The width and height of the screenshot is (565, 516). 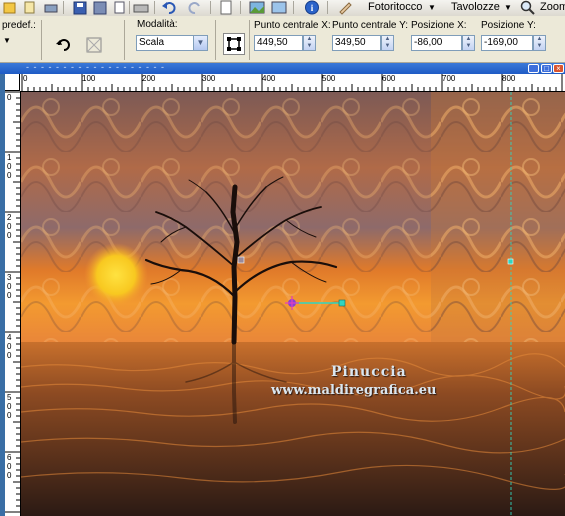 What do you see at coordinates (80, 7) in the screenshot?
I see `save-icon` at bounding box center [80, 7].